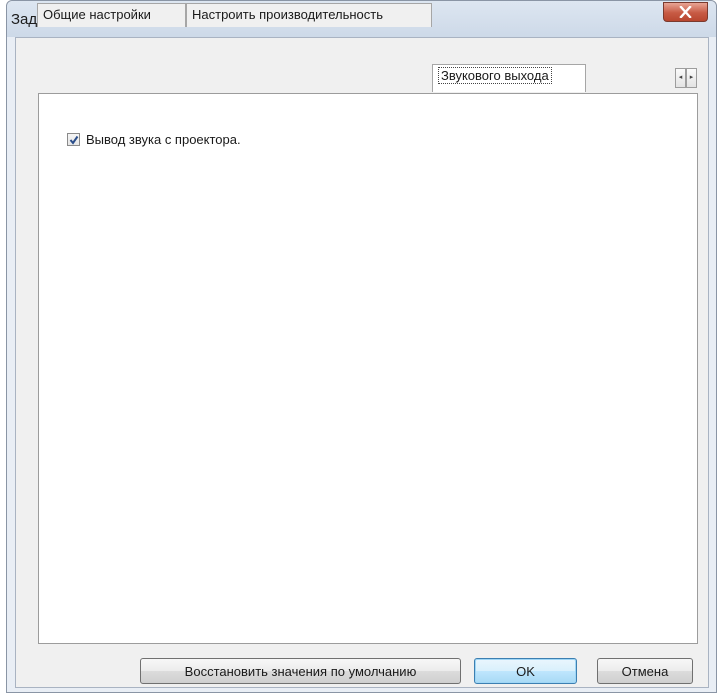 The width and height of the screenshot is (723, 699). I want to click on scroll-left-icon: ◂, so click(680, 78).